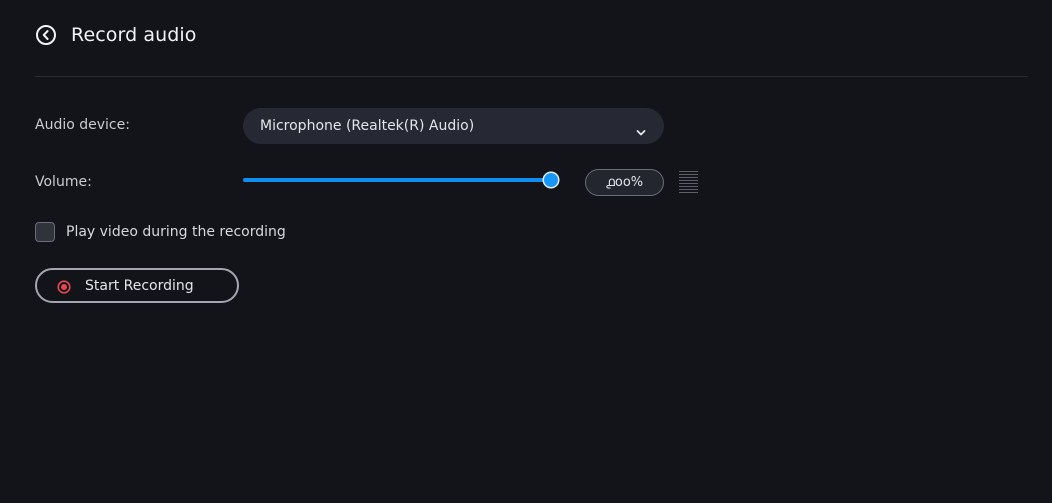  Describe the element at coordinates (139, 285) in the screenshot. I see `start-recording-label: Start Recording` at that location.